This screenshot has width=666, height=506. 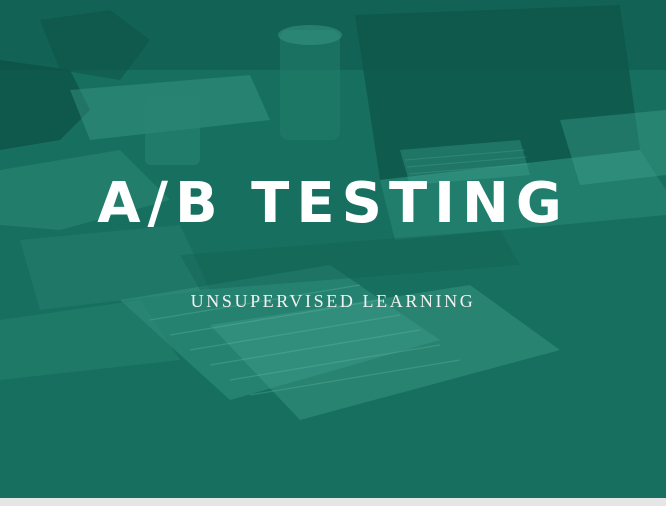 I want to click on slide-subtitle: UNSUPERVISED LEARNING, so click(x=333, y=301).